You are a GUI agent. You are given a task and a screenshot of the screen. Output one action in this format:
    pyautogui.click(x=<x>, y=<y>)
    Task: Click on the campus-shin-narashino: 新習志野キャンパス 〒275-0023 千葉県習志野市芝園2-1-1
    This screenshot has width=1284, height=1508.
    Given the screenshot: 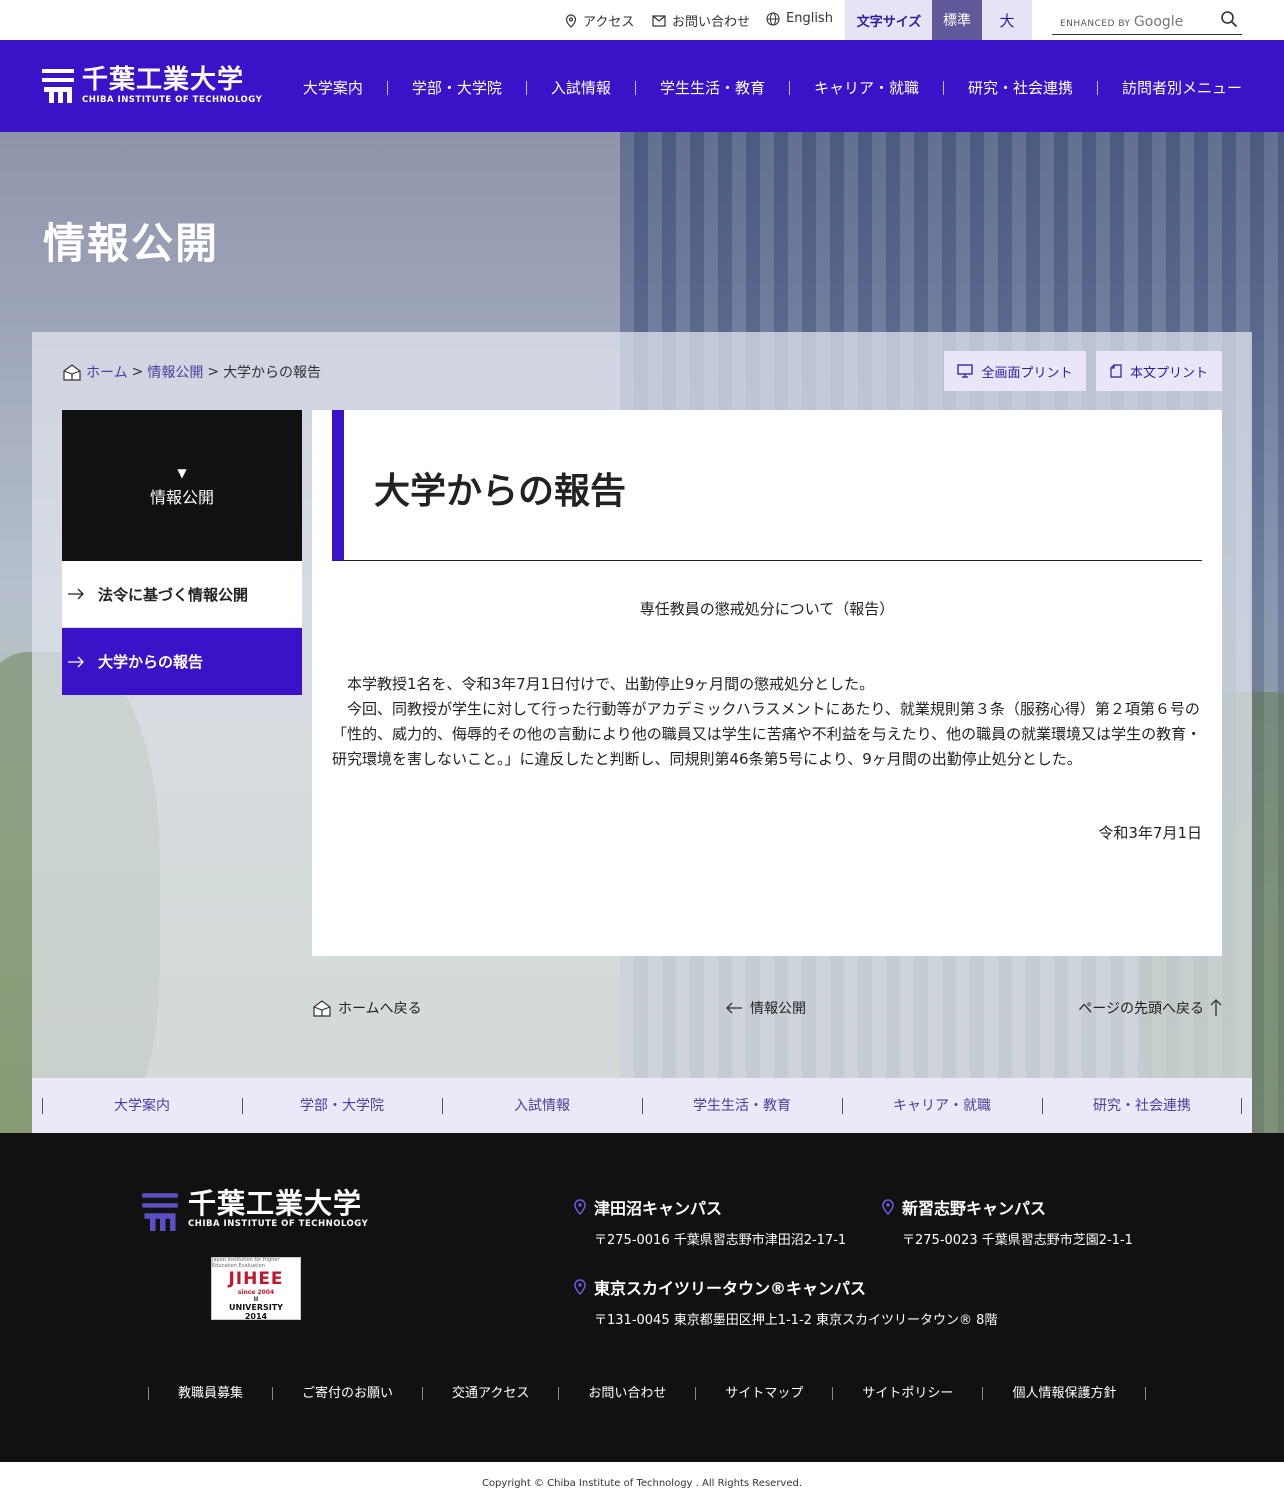 What is the action you would take?
    pyautogui.click(x=1007, y=1221)
    